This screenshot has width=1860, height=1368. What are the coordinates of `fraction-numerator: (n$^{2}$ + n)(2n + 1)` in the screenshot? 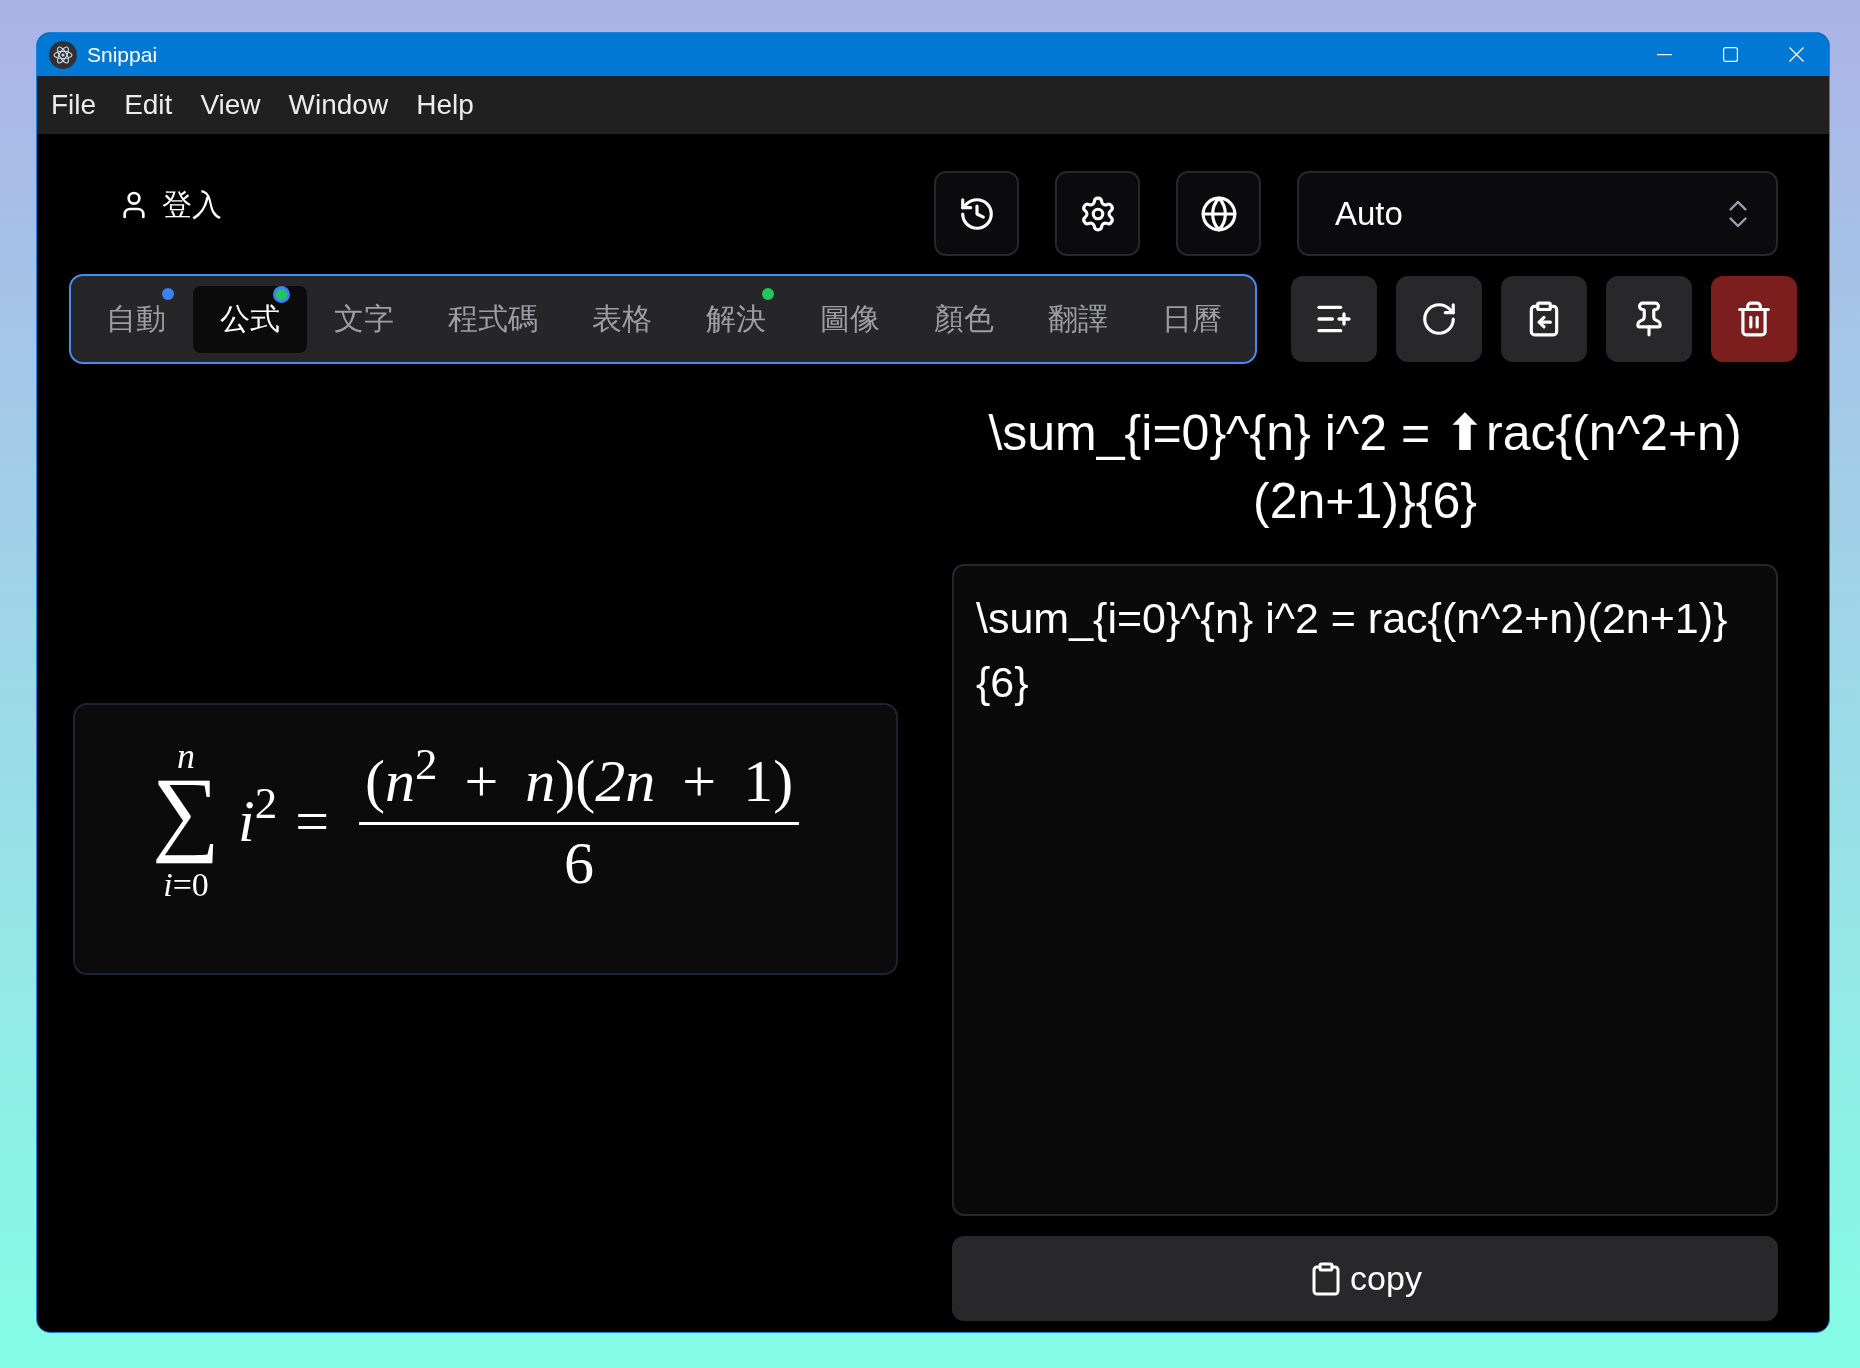 It's located at (579, 781).